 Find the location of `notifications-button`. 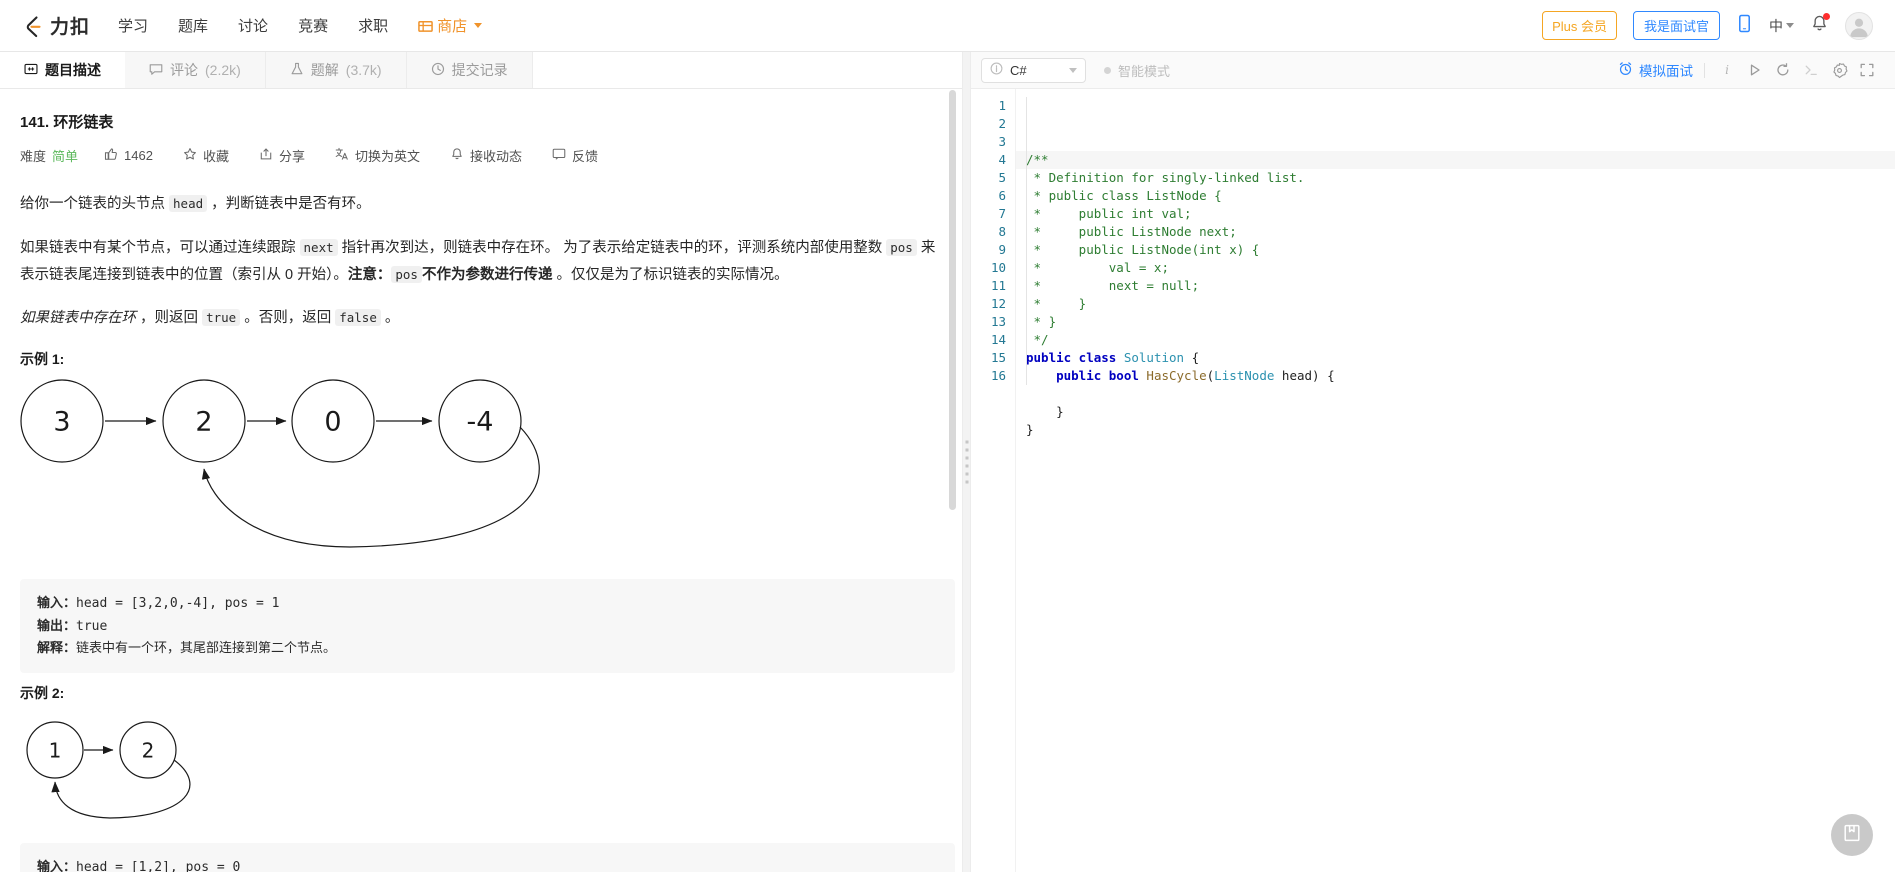

notifications-button is located at coordinates (1820, 25).